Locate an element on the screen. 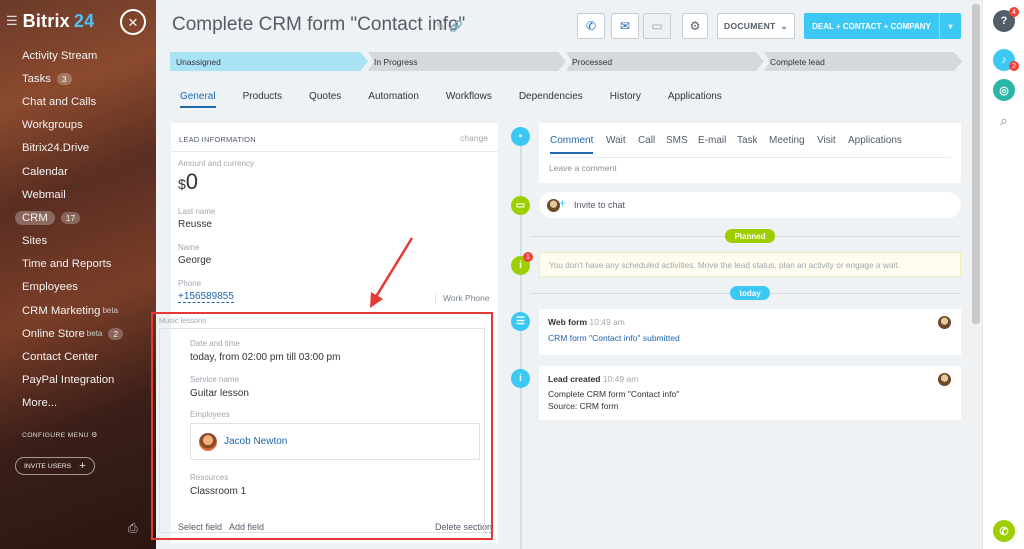 The height and width of the screenshot is (549, 1024). sidebar-item-label: Activity Stream is located at coordinates (60, 55).